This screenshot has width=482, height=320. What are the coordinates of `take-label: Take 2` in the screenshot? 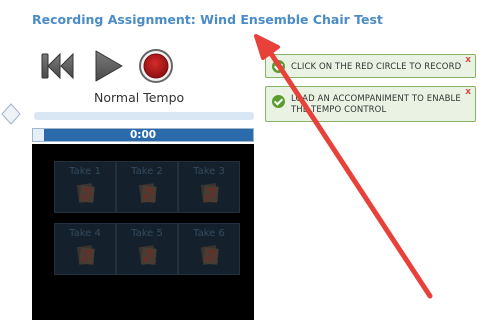 It's located at (147, 171).